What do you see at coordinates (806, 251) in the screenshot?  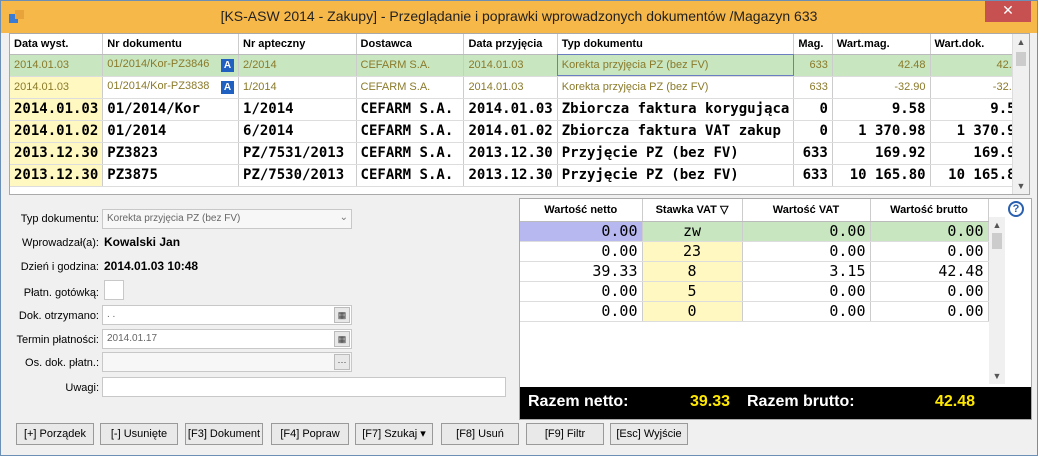 I see `vat-cell-vat: 0.00` at bounding box center [806, 251].